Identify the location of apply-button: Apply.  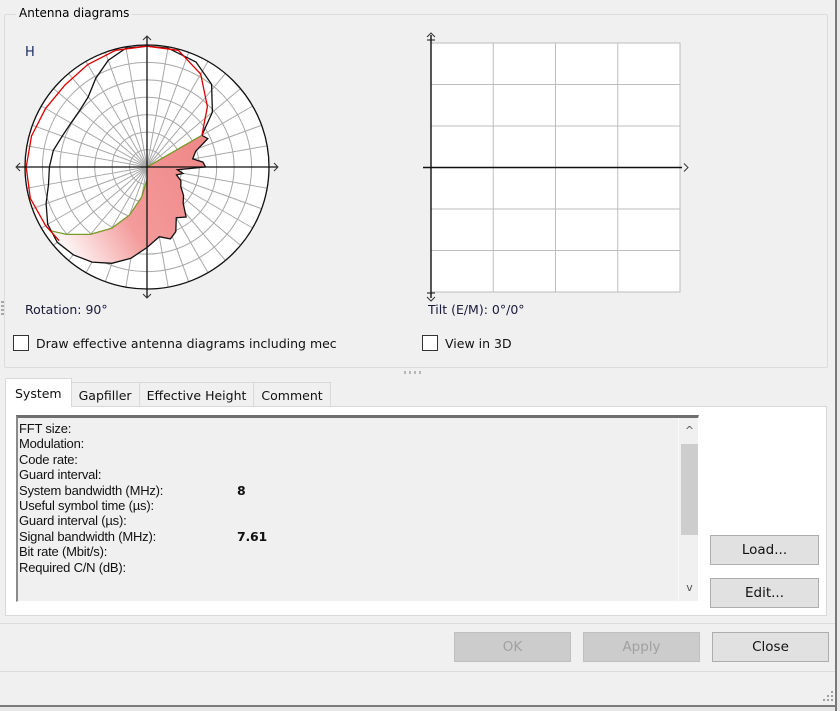
(641, 647).